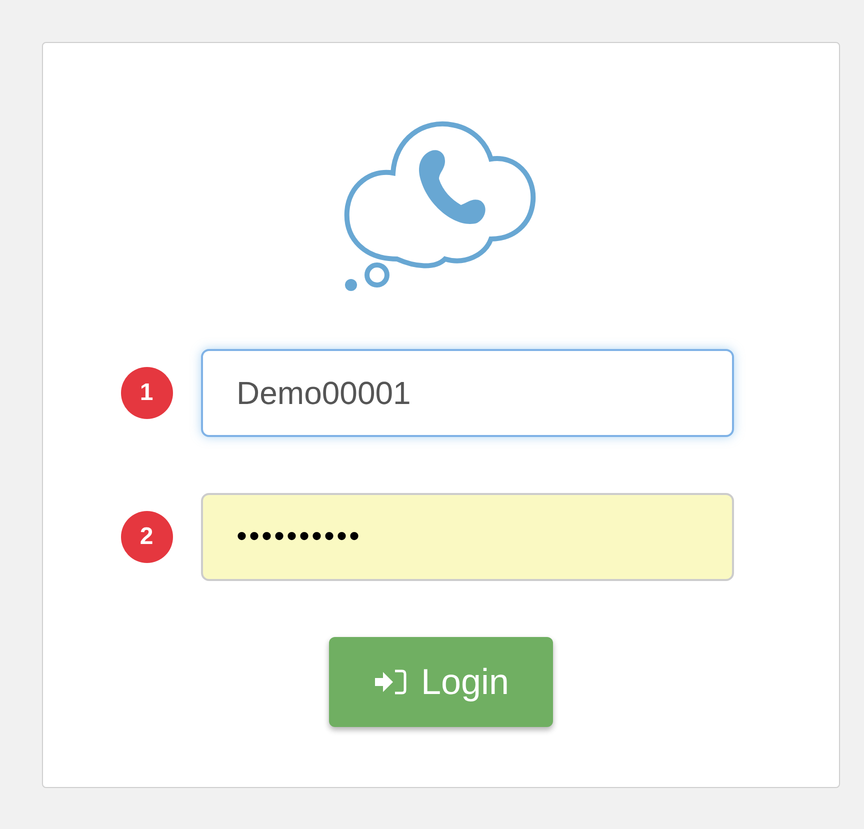 The image size is (864, 829). Describe the element at coordinates (467, 537) in the screenshot. I see `password-field: ••••••••••` at that location.